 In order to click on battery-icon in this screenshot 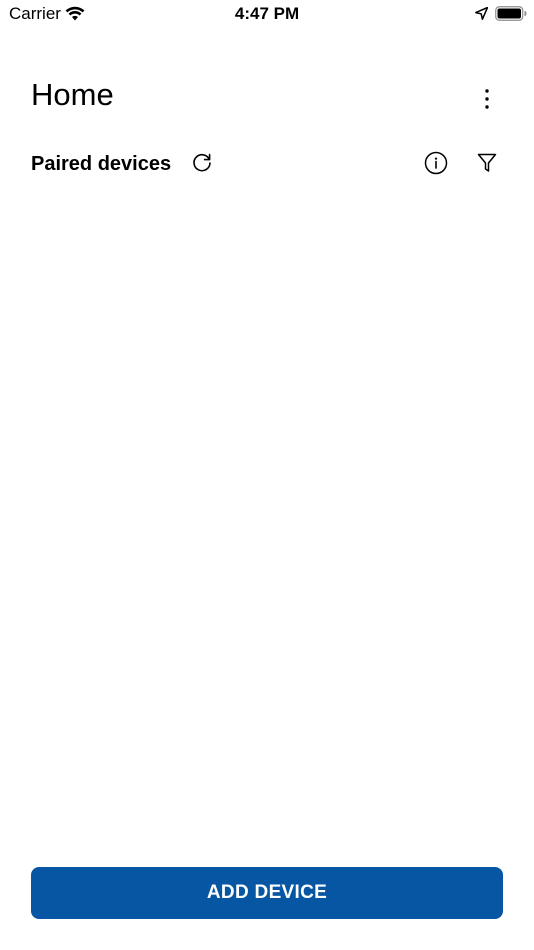, I will do `click(511, 13)`.